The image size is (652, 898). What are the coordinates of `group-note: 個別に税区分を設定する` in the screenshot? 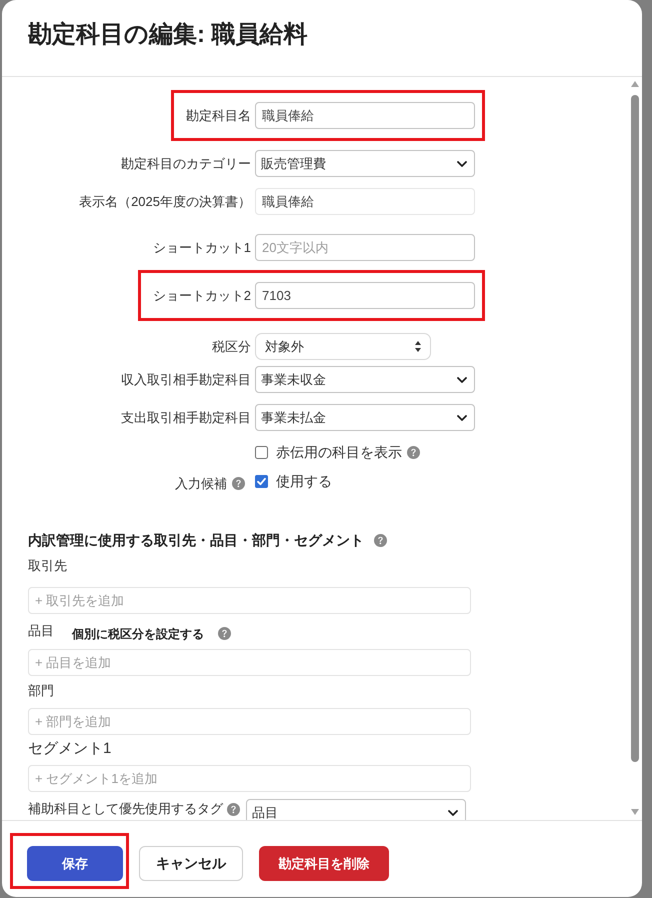 It's located at (138, 634).